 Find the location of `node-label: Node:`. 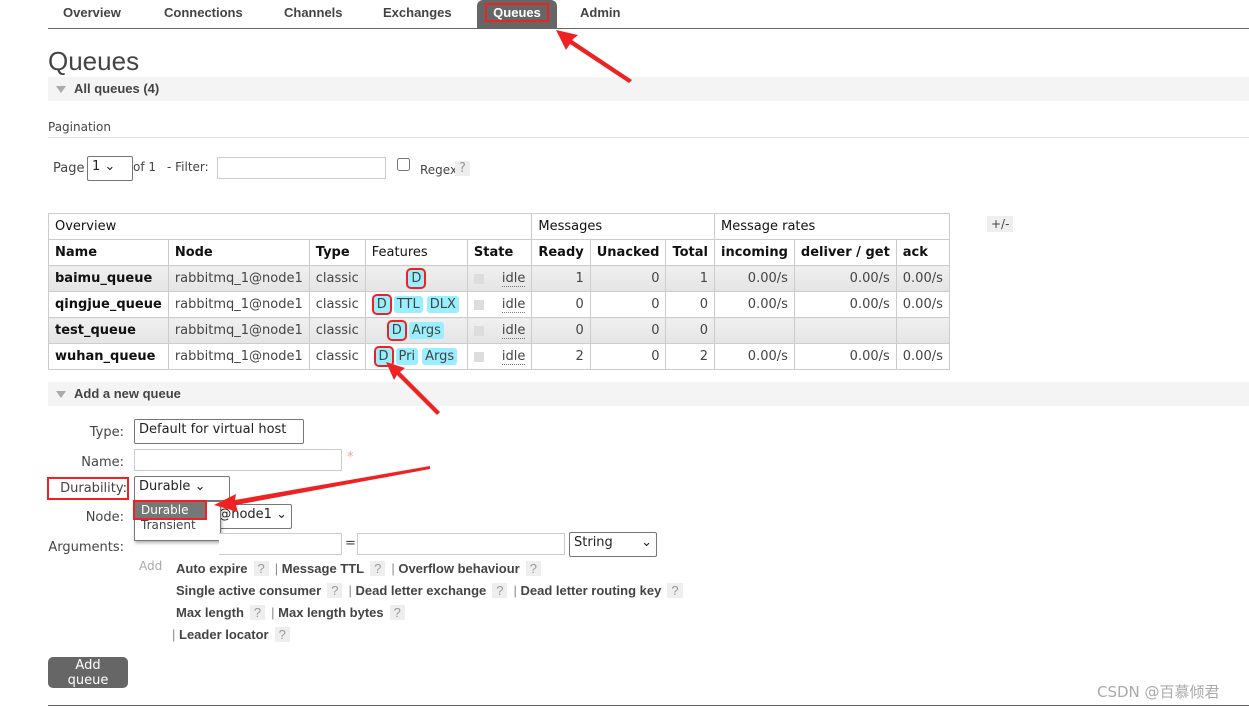

node-label: Node: is located at coordinates (104, 517).